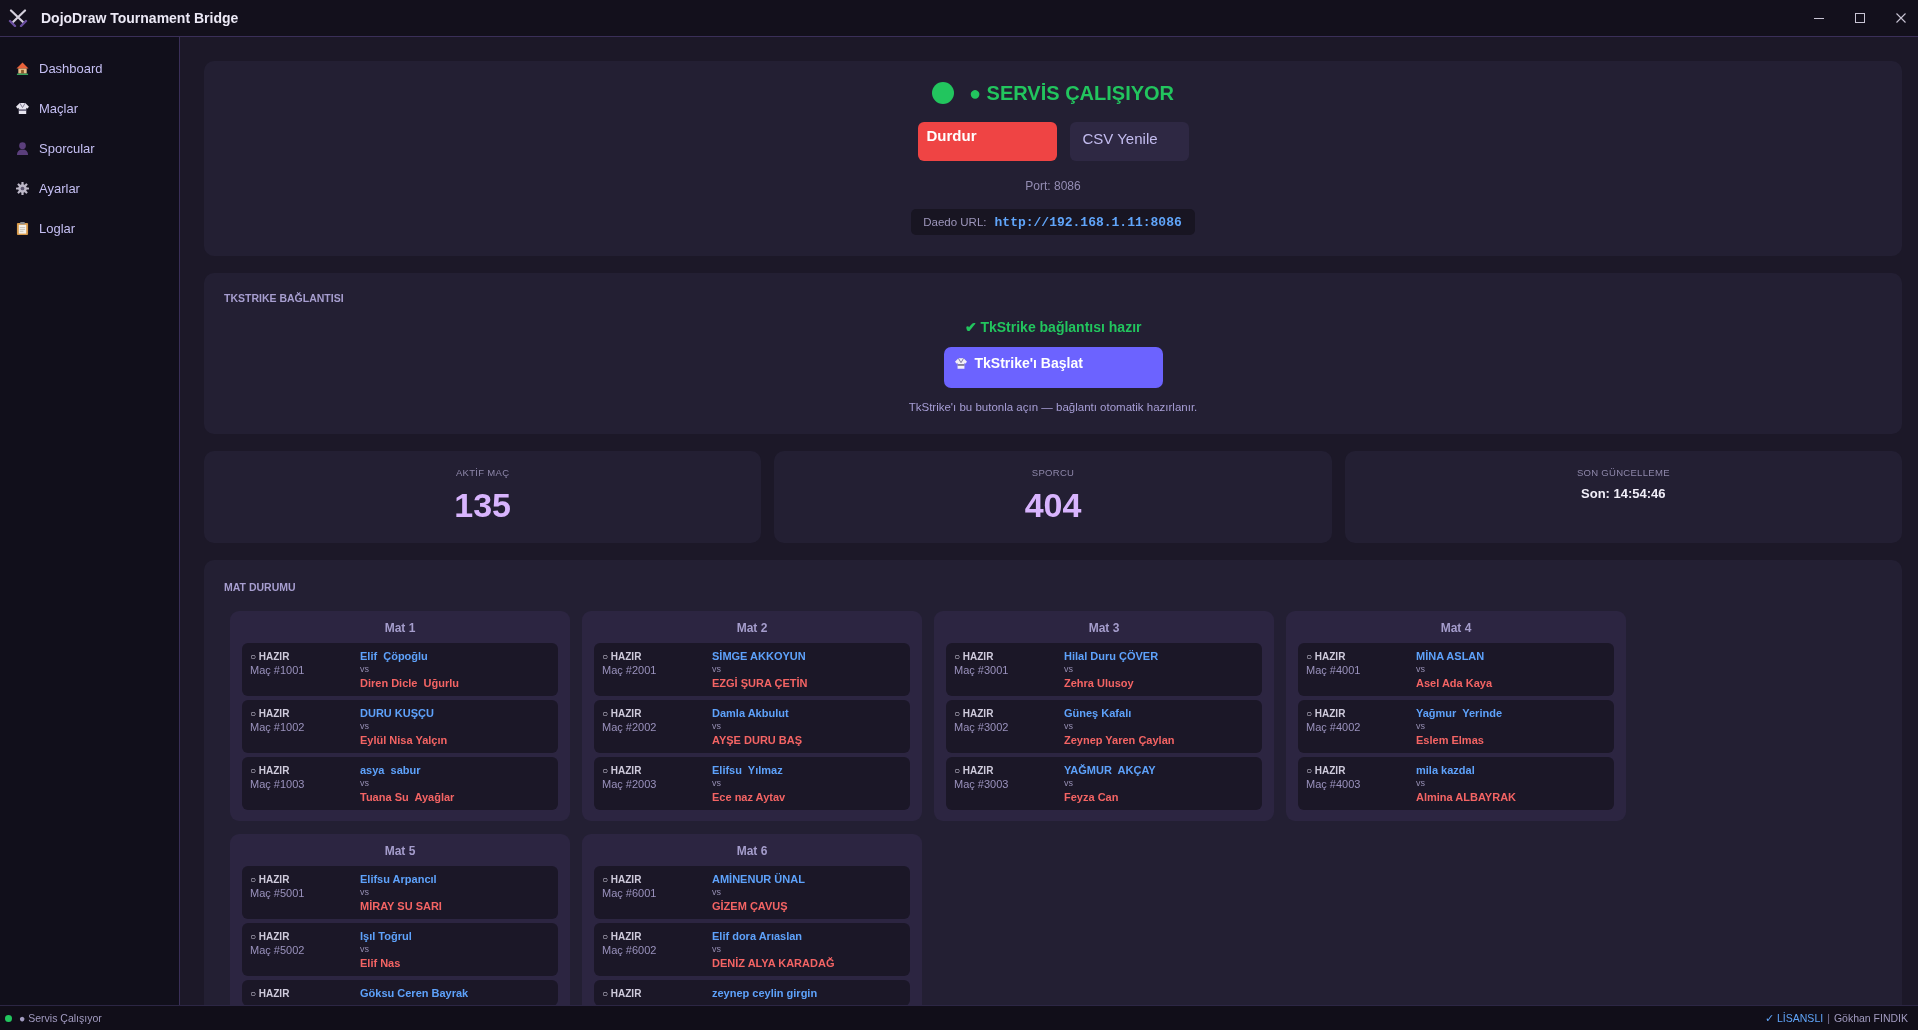  Describe the element at coordinates (277, 784) in the screenshot. I see `match-number: Maç #1003` at that location.